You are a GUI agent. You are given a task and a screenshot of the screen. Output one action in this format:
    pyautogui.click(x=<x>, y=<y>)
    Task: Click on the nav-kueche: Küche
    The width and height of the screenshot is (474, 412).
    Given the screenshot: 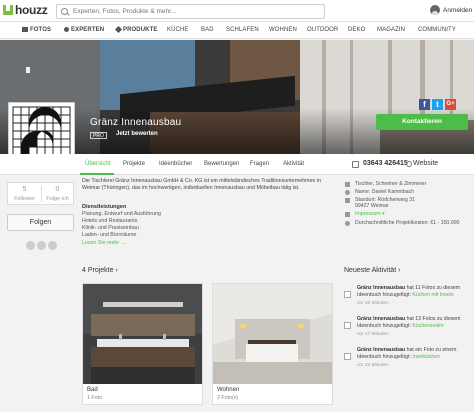 What is the action you would take?
    pyautogui.click(x=178, y=30)
    